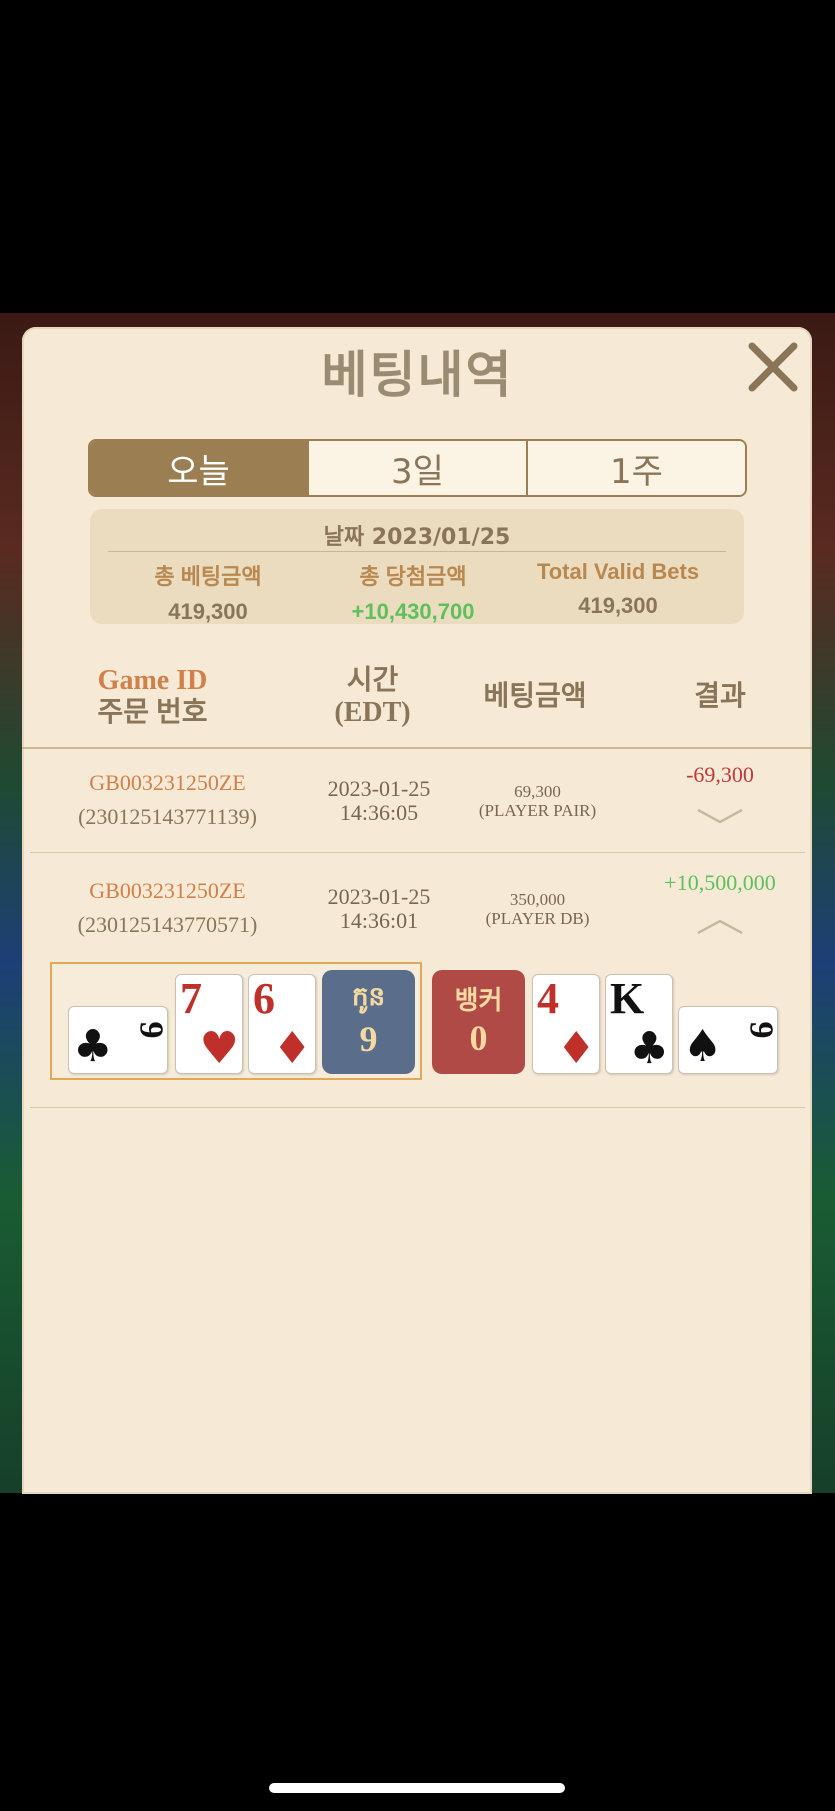  I want to click on row-time-text: 14:36:05, so click(379, 812).